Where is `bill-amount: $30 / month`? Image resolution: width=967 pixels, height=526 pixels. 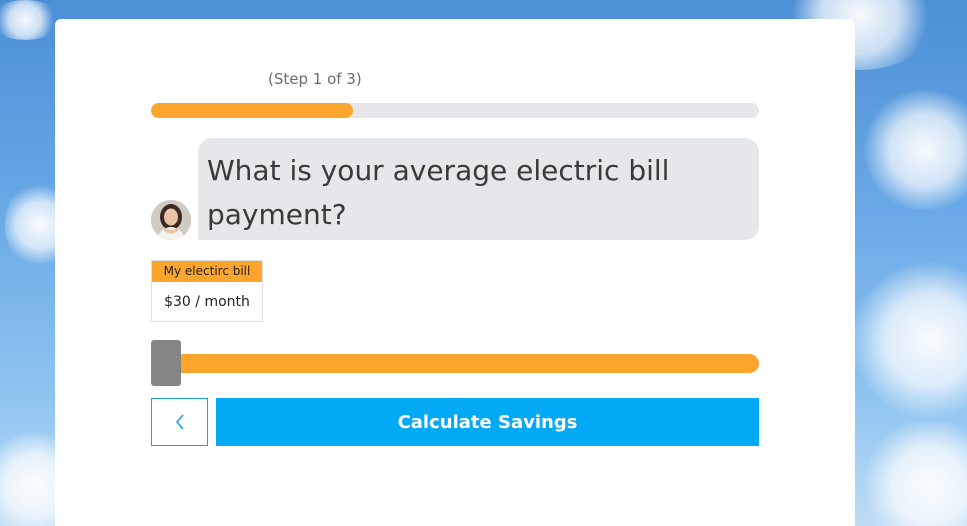 bill-amount: $30 / month is located at coordinates (207, 302).